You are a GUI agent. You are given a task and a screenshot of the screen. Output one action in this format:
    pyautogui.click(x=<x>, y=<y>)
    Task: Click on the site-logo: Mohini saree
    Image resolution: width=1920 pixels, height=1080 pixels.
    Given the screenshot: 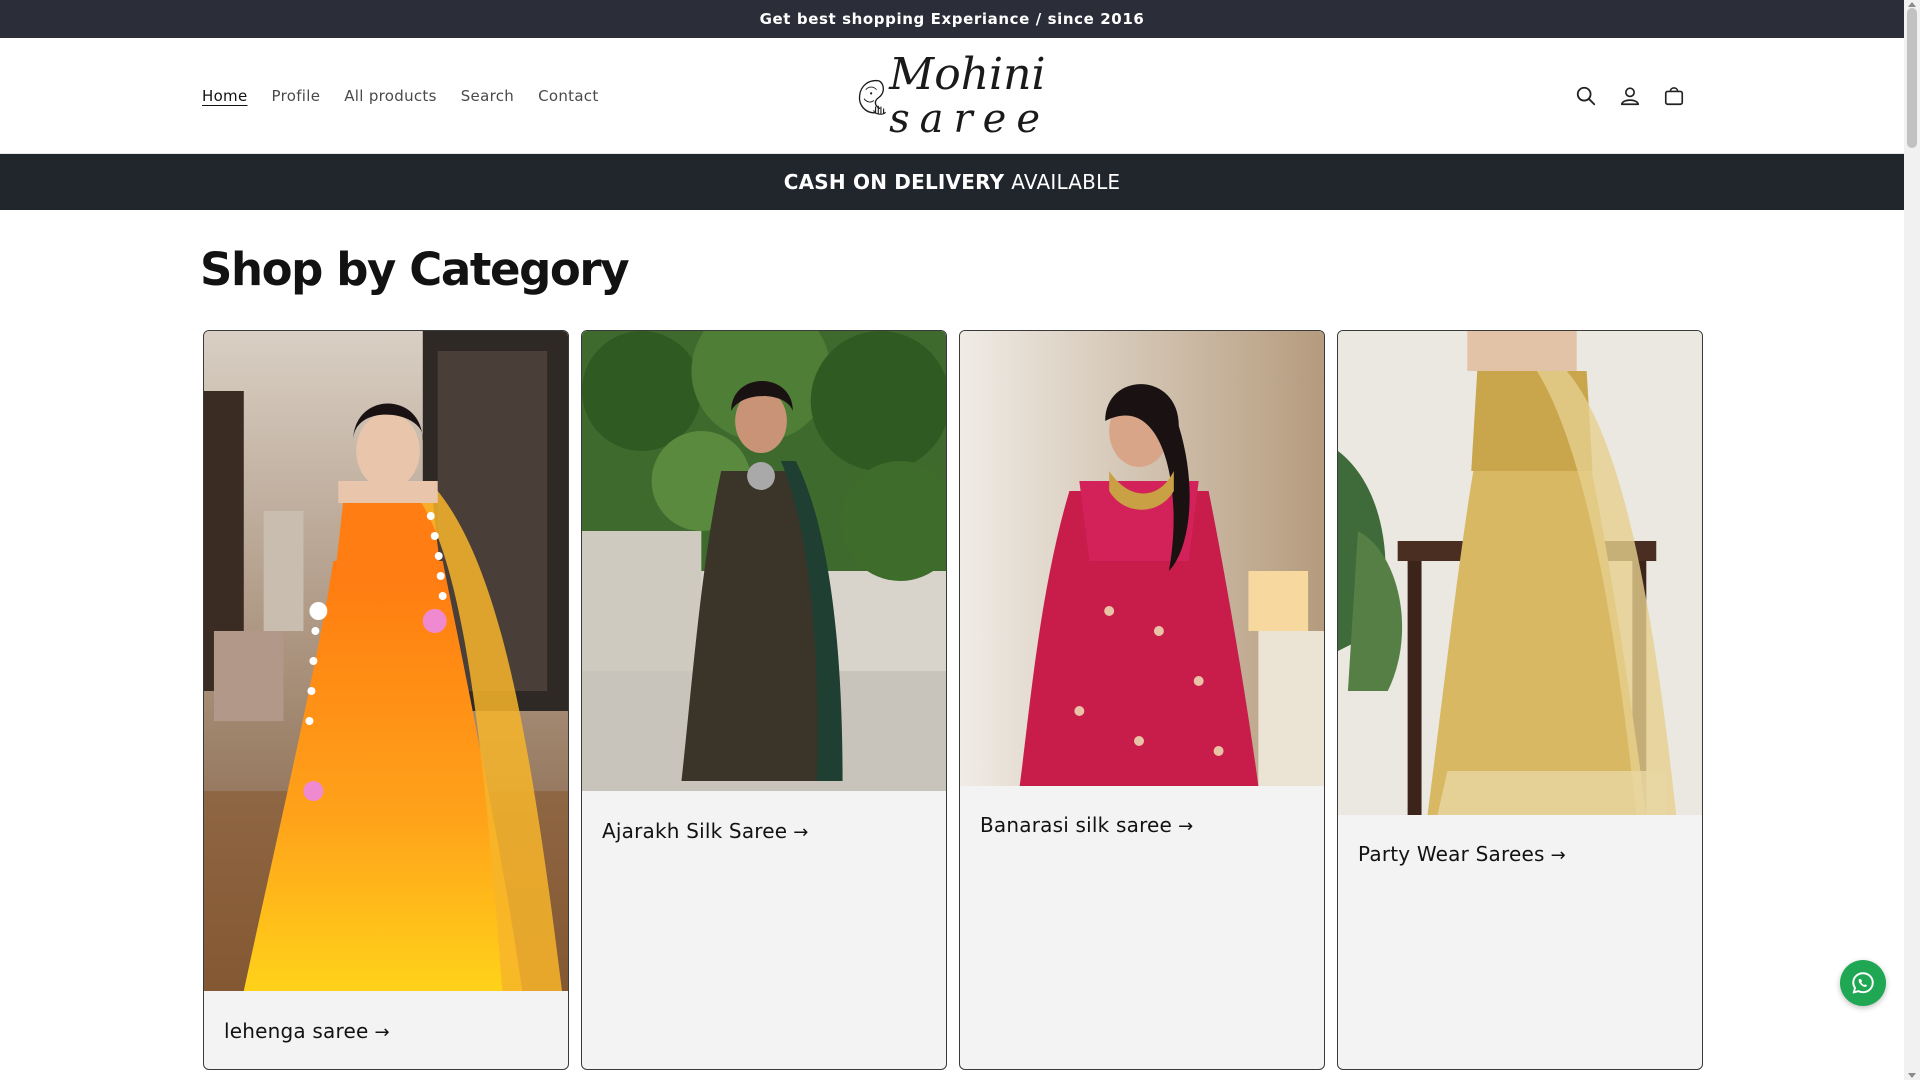 What is the action you would take?
    pyautogui.click(x=953, y=96)
    